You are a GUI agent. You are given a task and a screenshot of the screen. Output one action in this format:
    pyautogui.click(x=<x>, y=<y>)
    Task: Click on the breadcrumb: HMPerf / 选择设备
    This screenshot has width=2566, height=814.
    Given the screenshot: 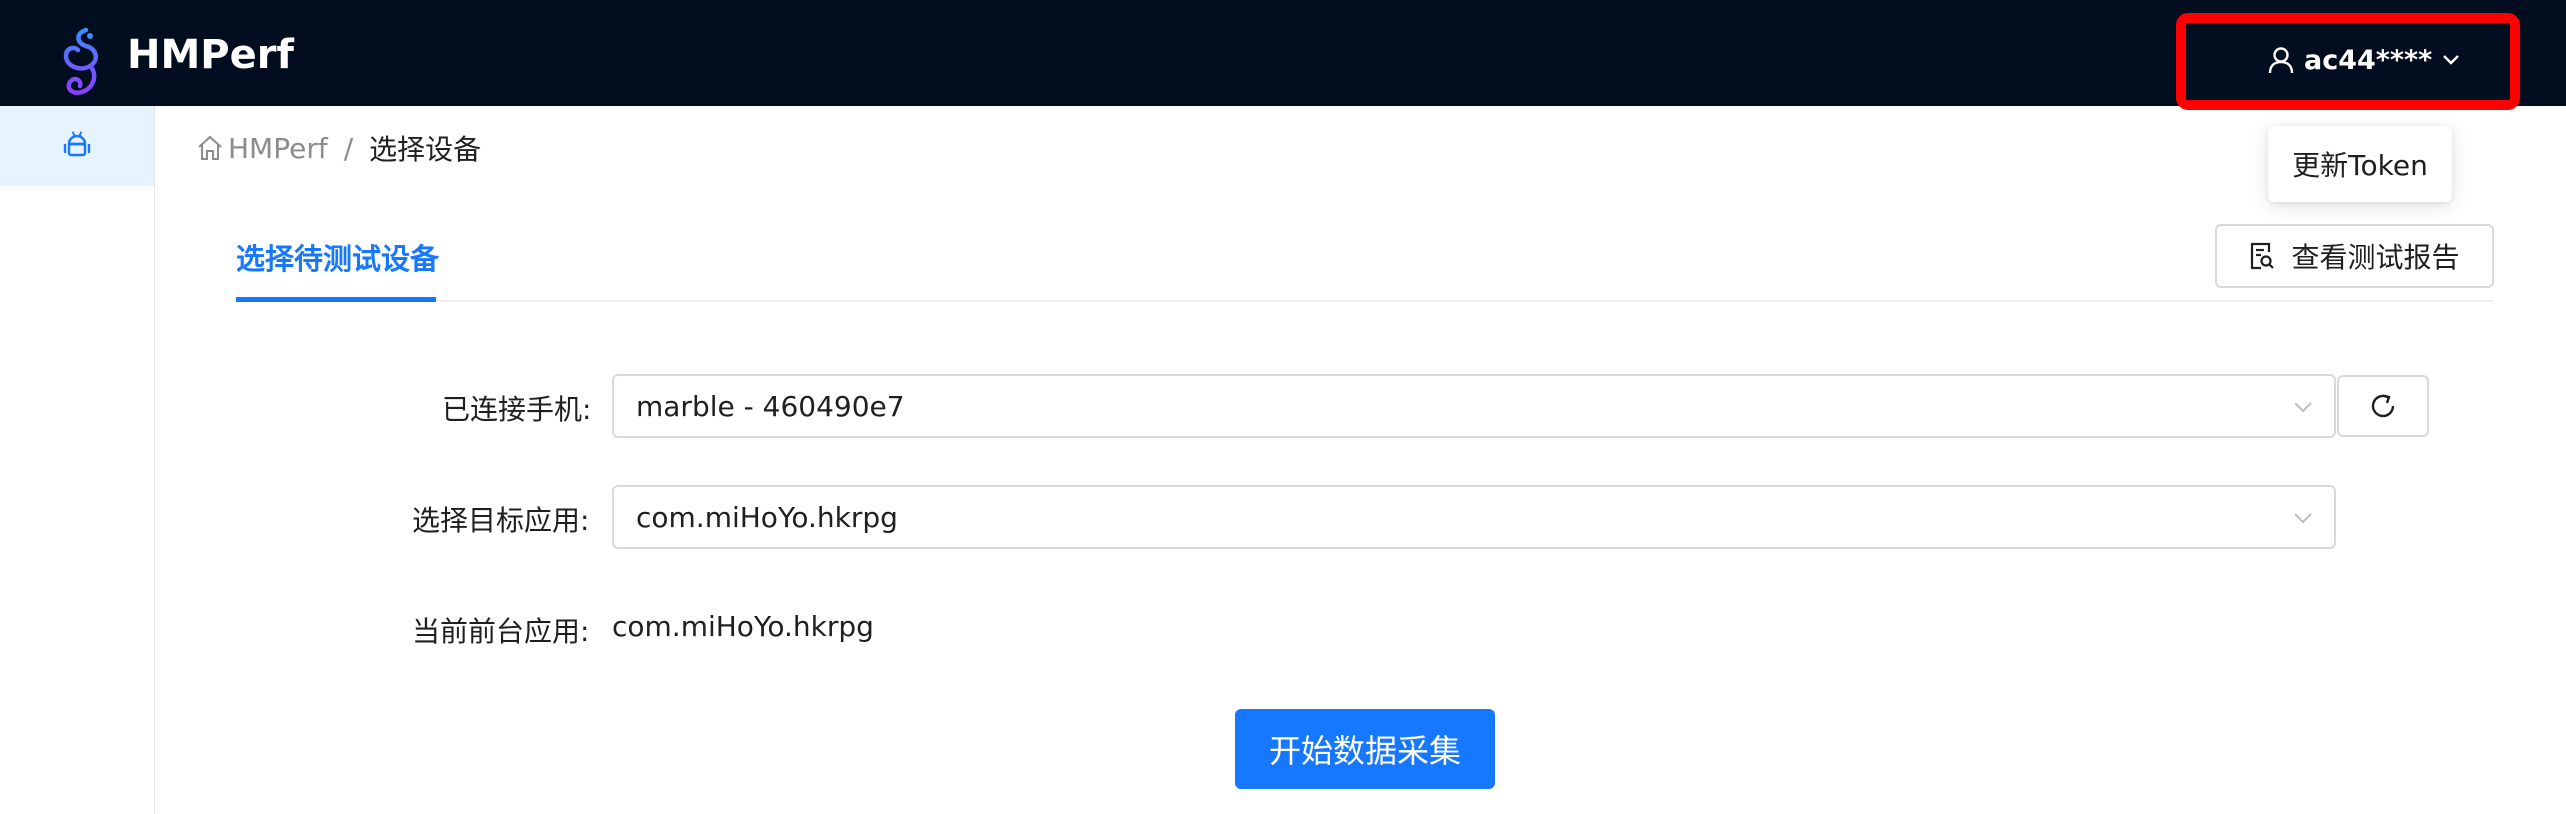 What is the action you would take?
    pyautogui.click(x=338, y=148)
    